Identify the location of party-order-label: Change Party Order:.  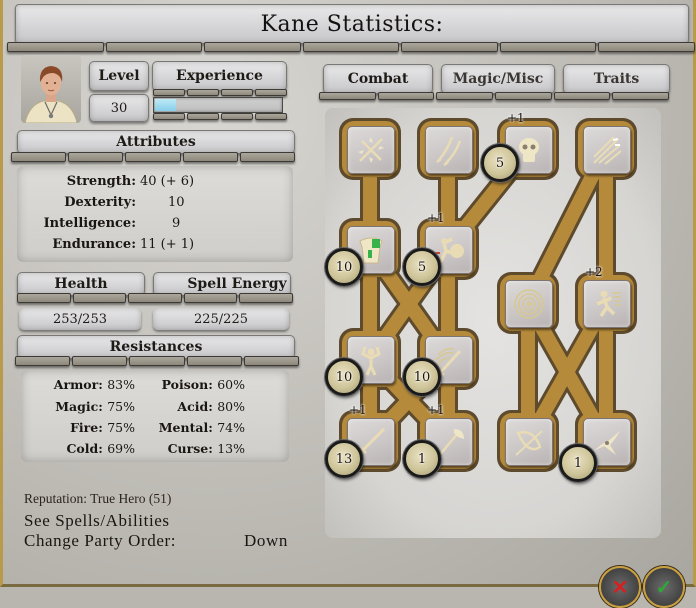
(100, 540).